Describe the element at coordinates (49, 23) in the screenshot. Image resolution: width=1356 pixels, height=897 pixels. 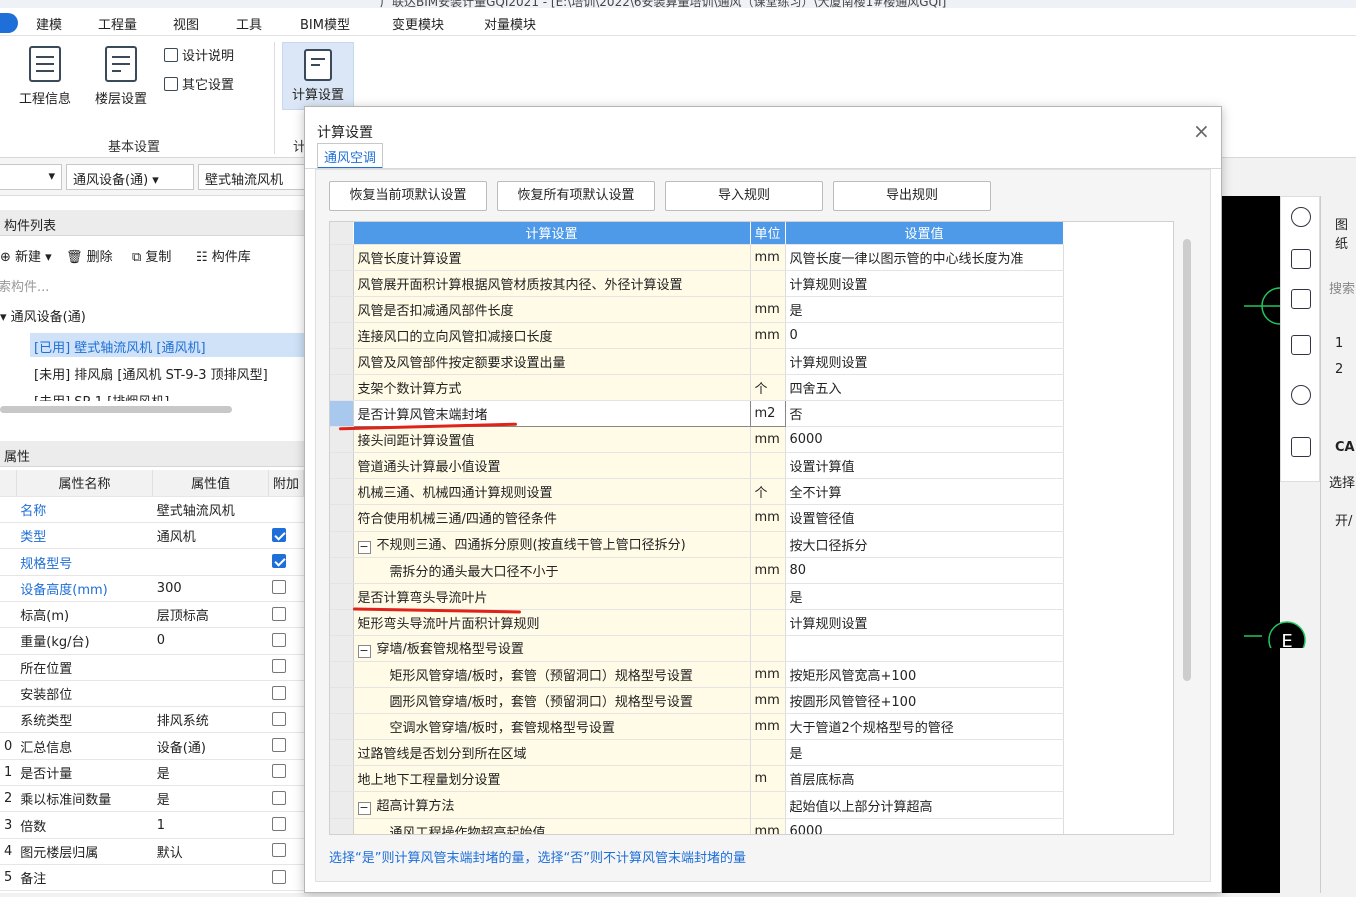
I see `menu-modeling: 建模` at that location.